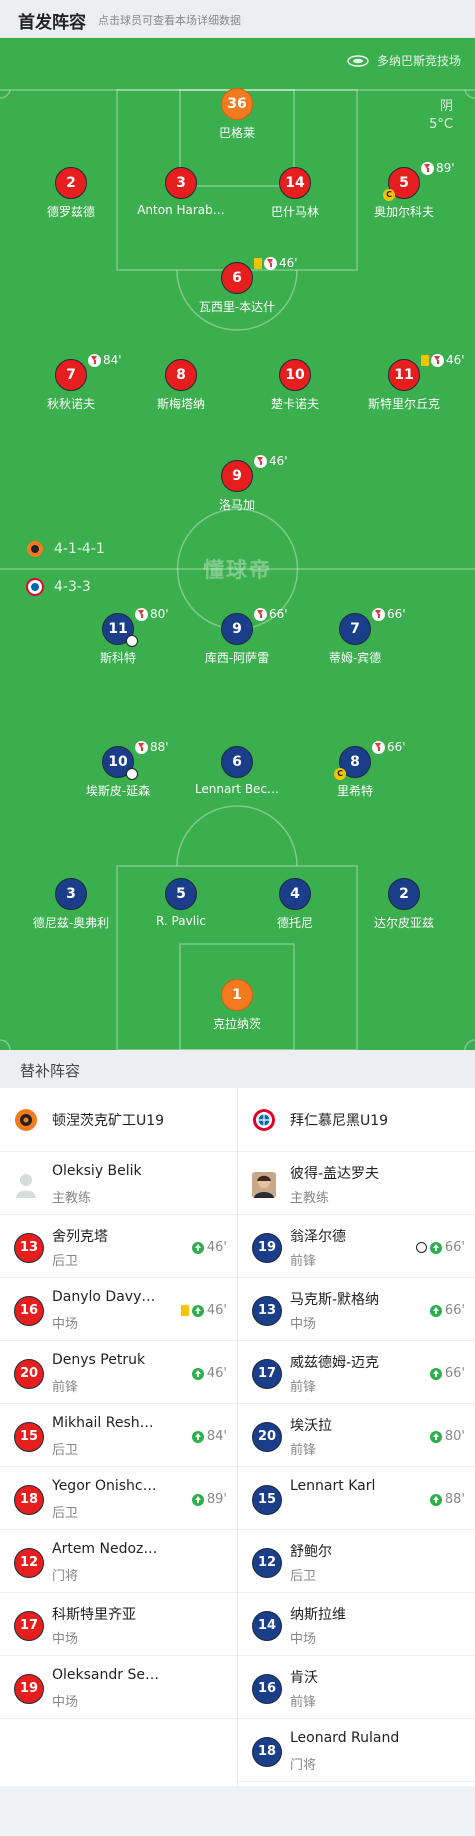 This screenshot has width=475, height=1836. Describe the element at coordinates (355, 636) in the screenshot. I see `player-away-forward: 7 66' 蒂姆-宾德` at that location.